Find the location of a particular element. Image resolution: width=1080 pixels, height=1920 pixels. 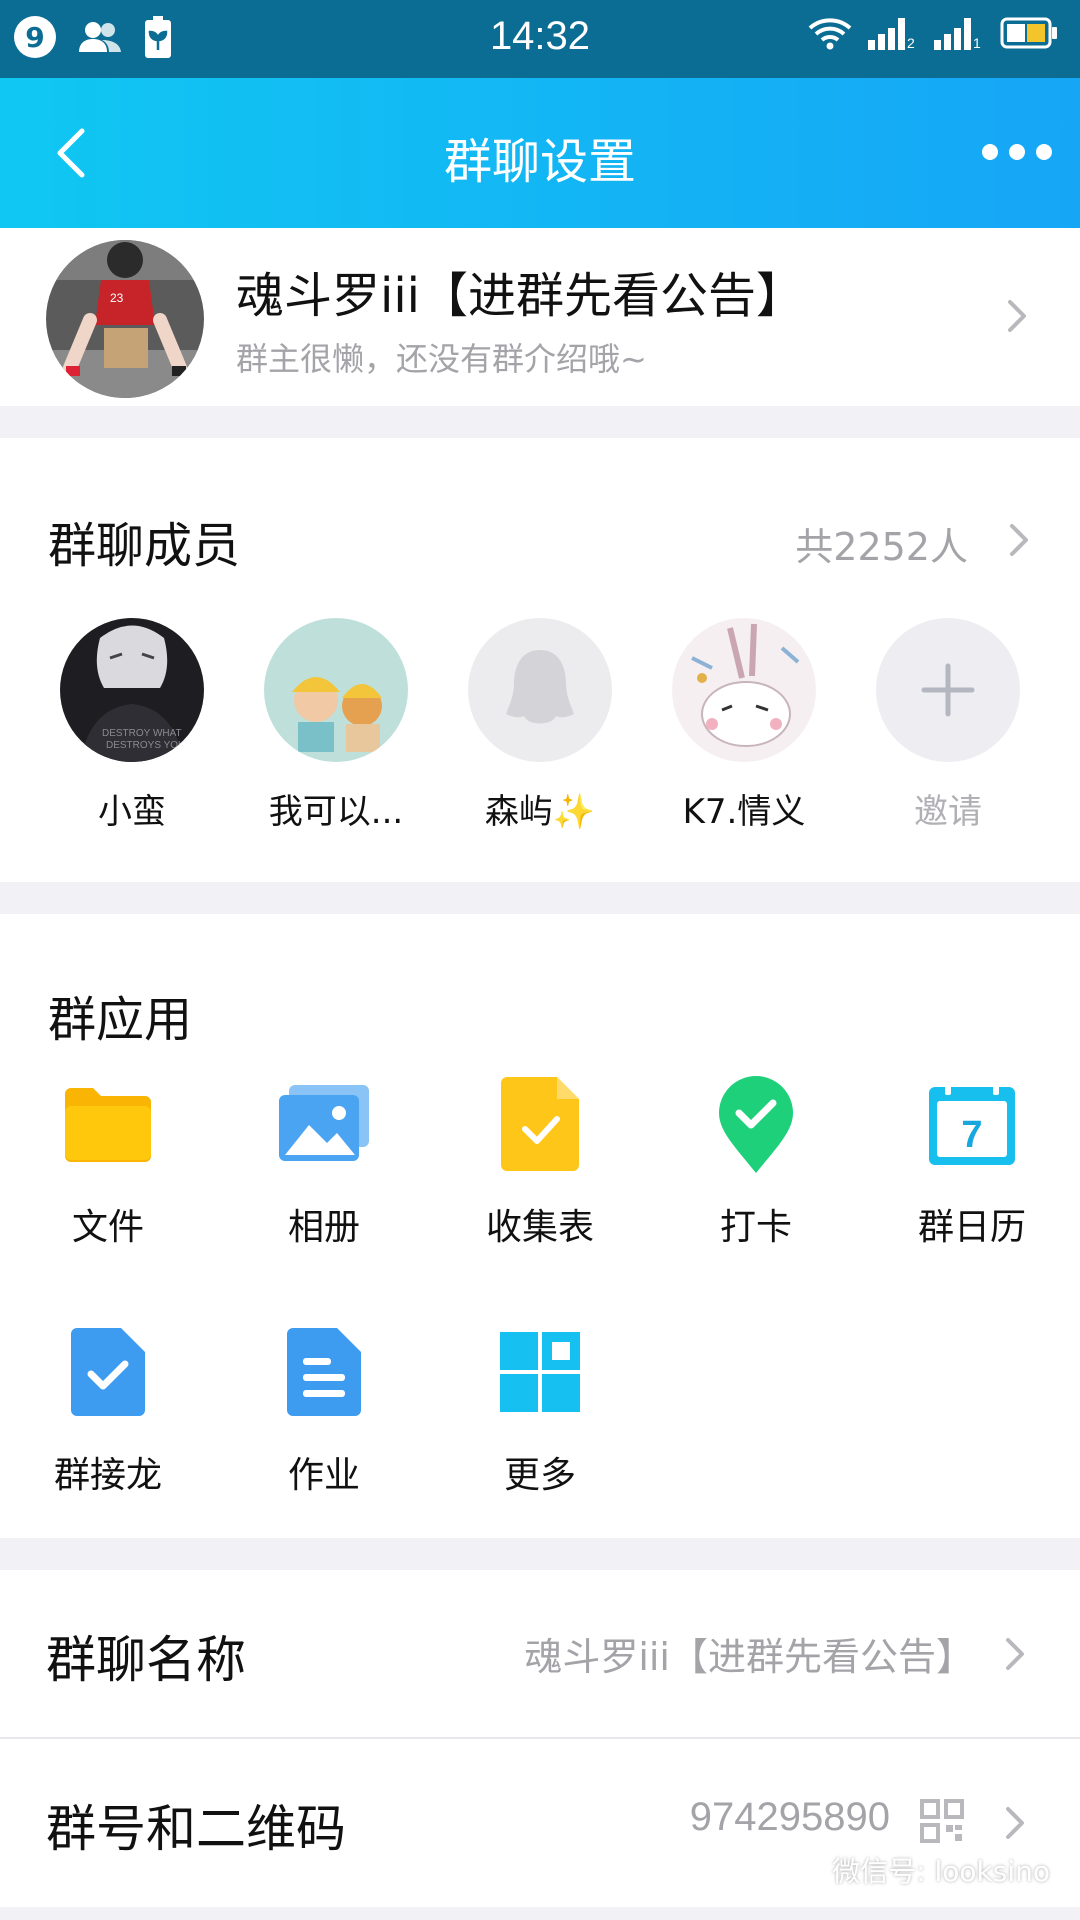

svg-text: 2 is located at coordinates (911, 42).